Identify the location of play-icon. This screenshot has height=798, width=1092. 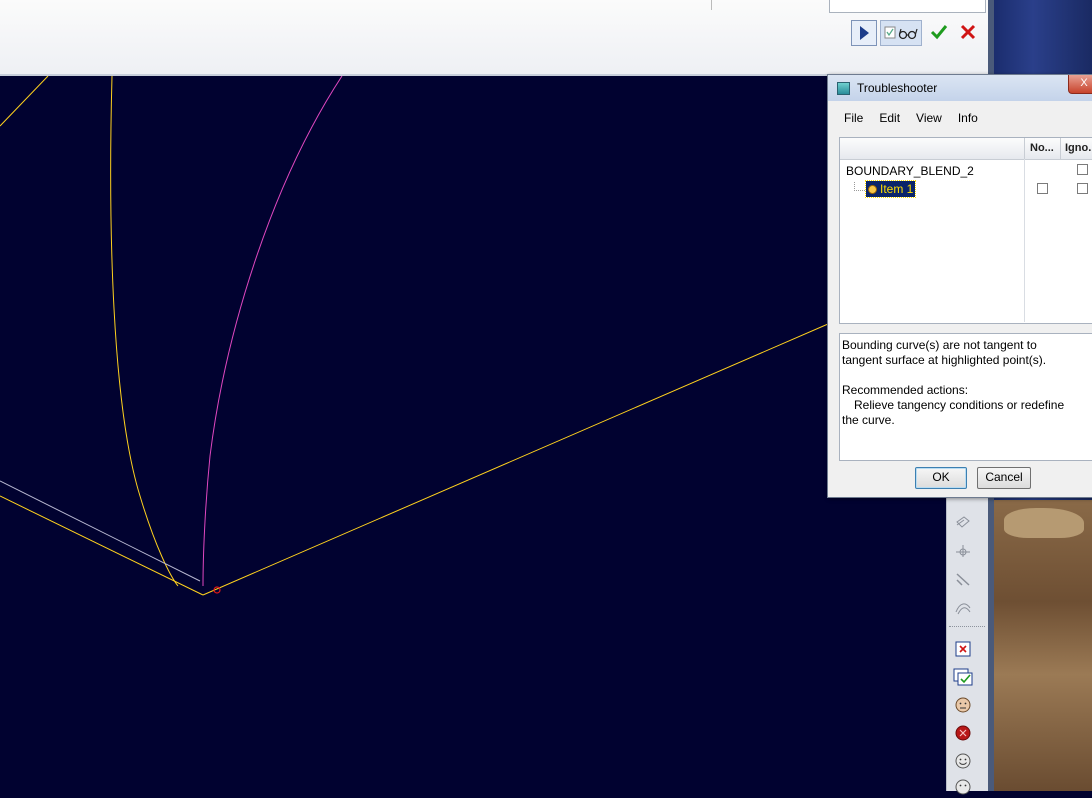
(864, 33).